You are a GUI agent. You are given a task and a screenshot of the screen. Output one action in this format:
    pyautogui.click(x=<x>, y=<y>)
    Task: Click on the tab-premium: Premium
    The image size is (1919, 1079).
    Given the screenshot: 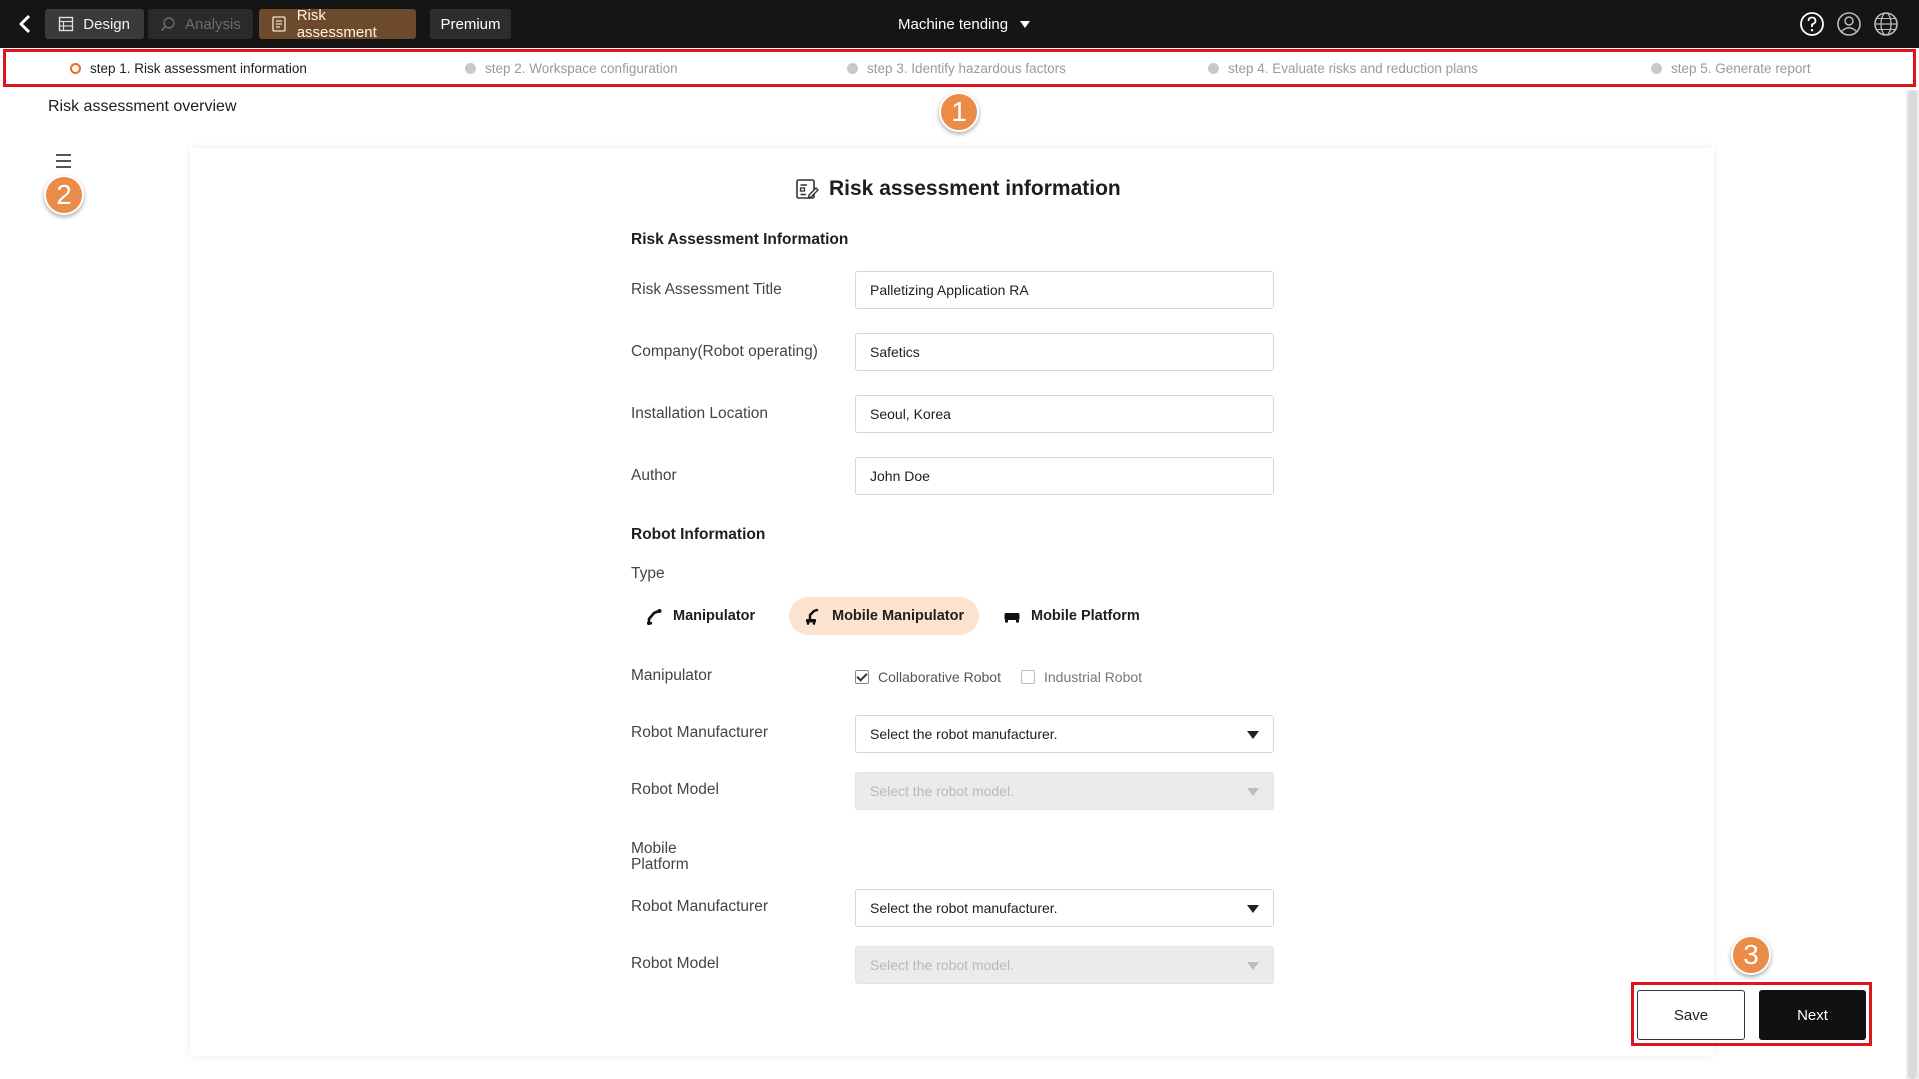 What is the action you would take?
    pyautogui.click(x=470, y=24)
    